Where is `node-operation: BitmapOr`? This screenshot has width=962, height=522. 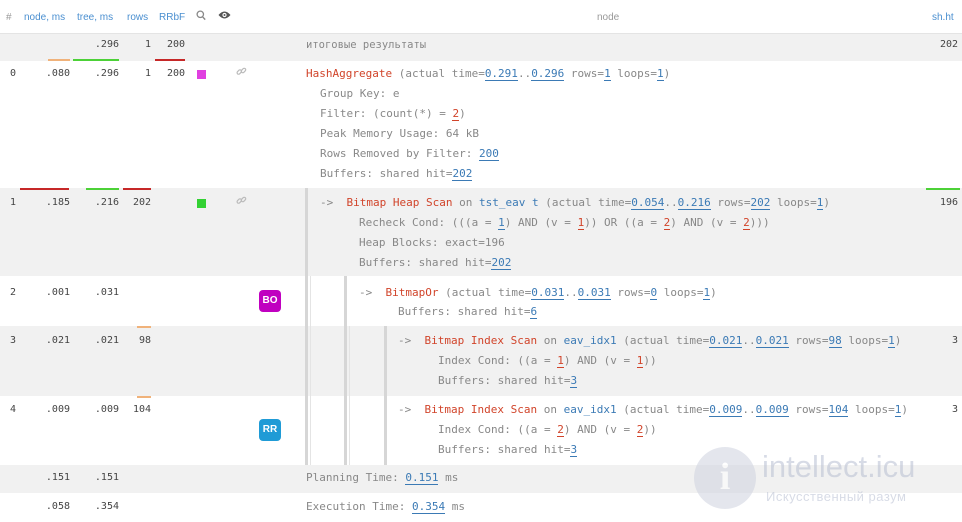 node-operation: BitmapOr is located at coordinates (412, 292).